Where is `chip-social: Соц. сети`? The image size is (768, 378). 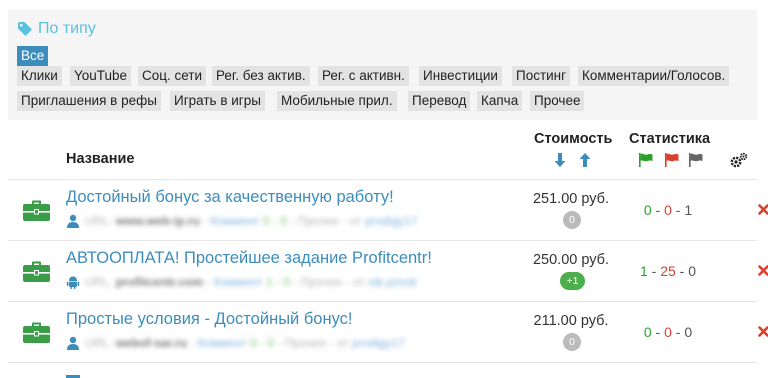
chip-social: Соц. сети is located at coordinates (172, 76).